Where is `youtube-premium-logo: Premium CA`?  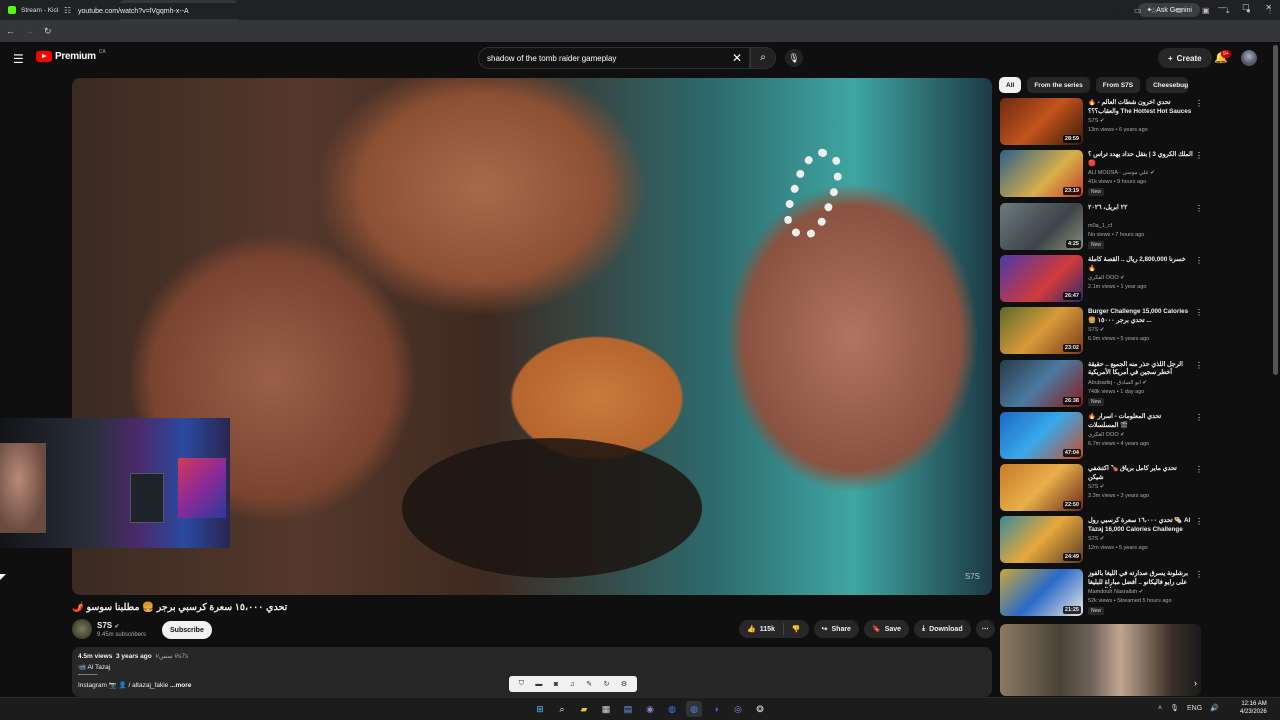 youtube-premium-logo: Premium CA is located at coordinates (71, 55).